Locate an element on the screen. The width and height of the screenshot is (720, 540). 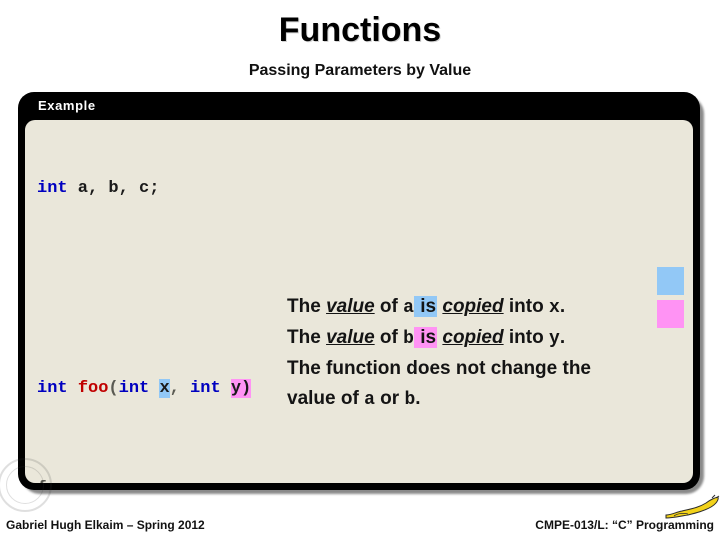
university-seal-watermark is located at coordinates (26, 485).